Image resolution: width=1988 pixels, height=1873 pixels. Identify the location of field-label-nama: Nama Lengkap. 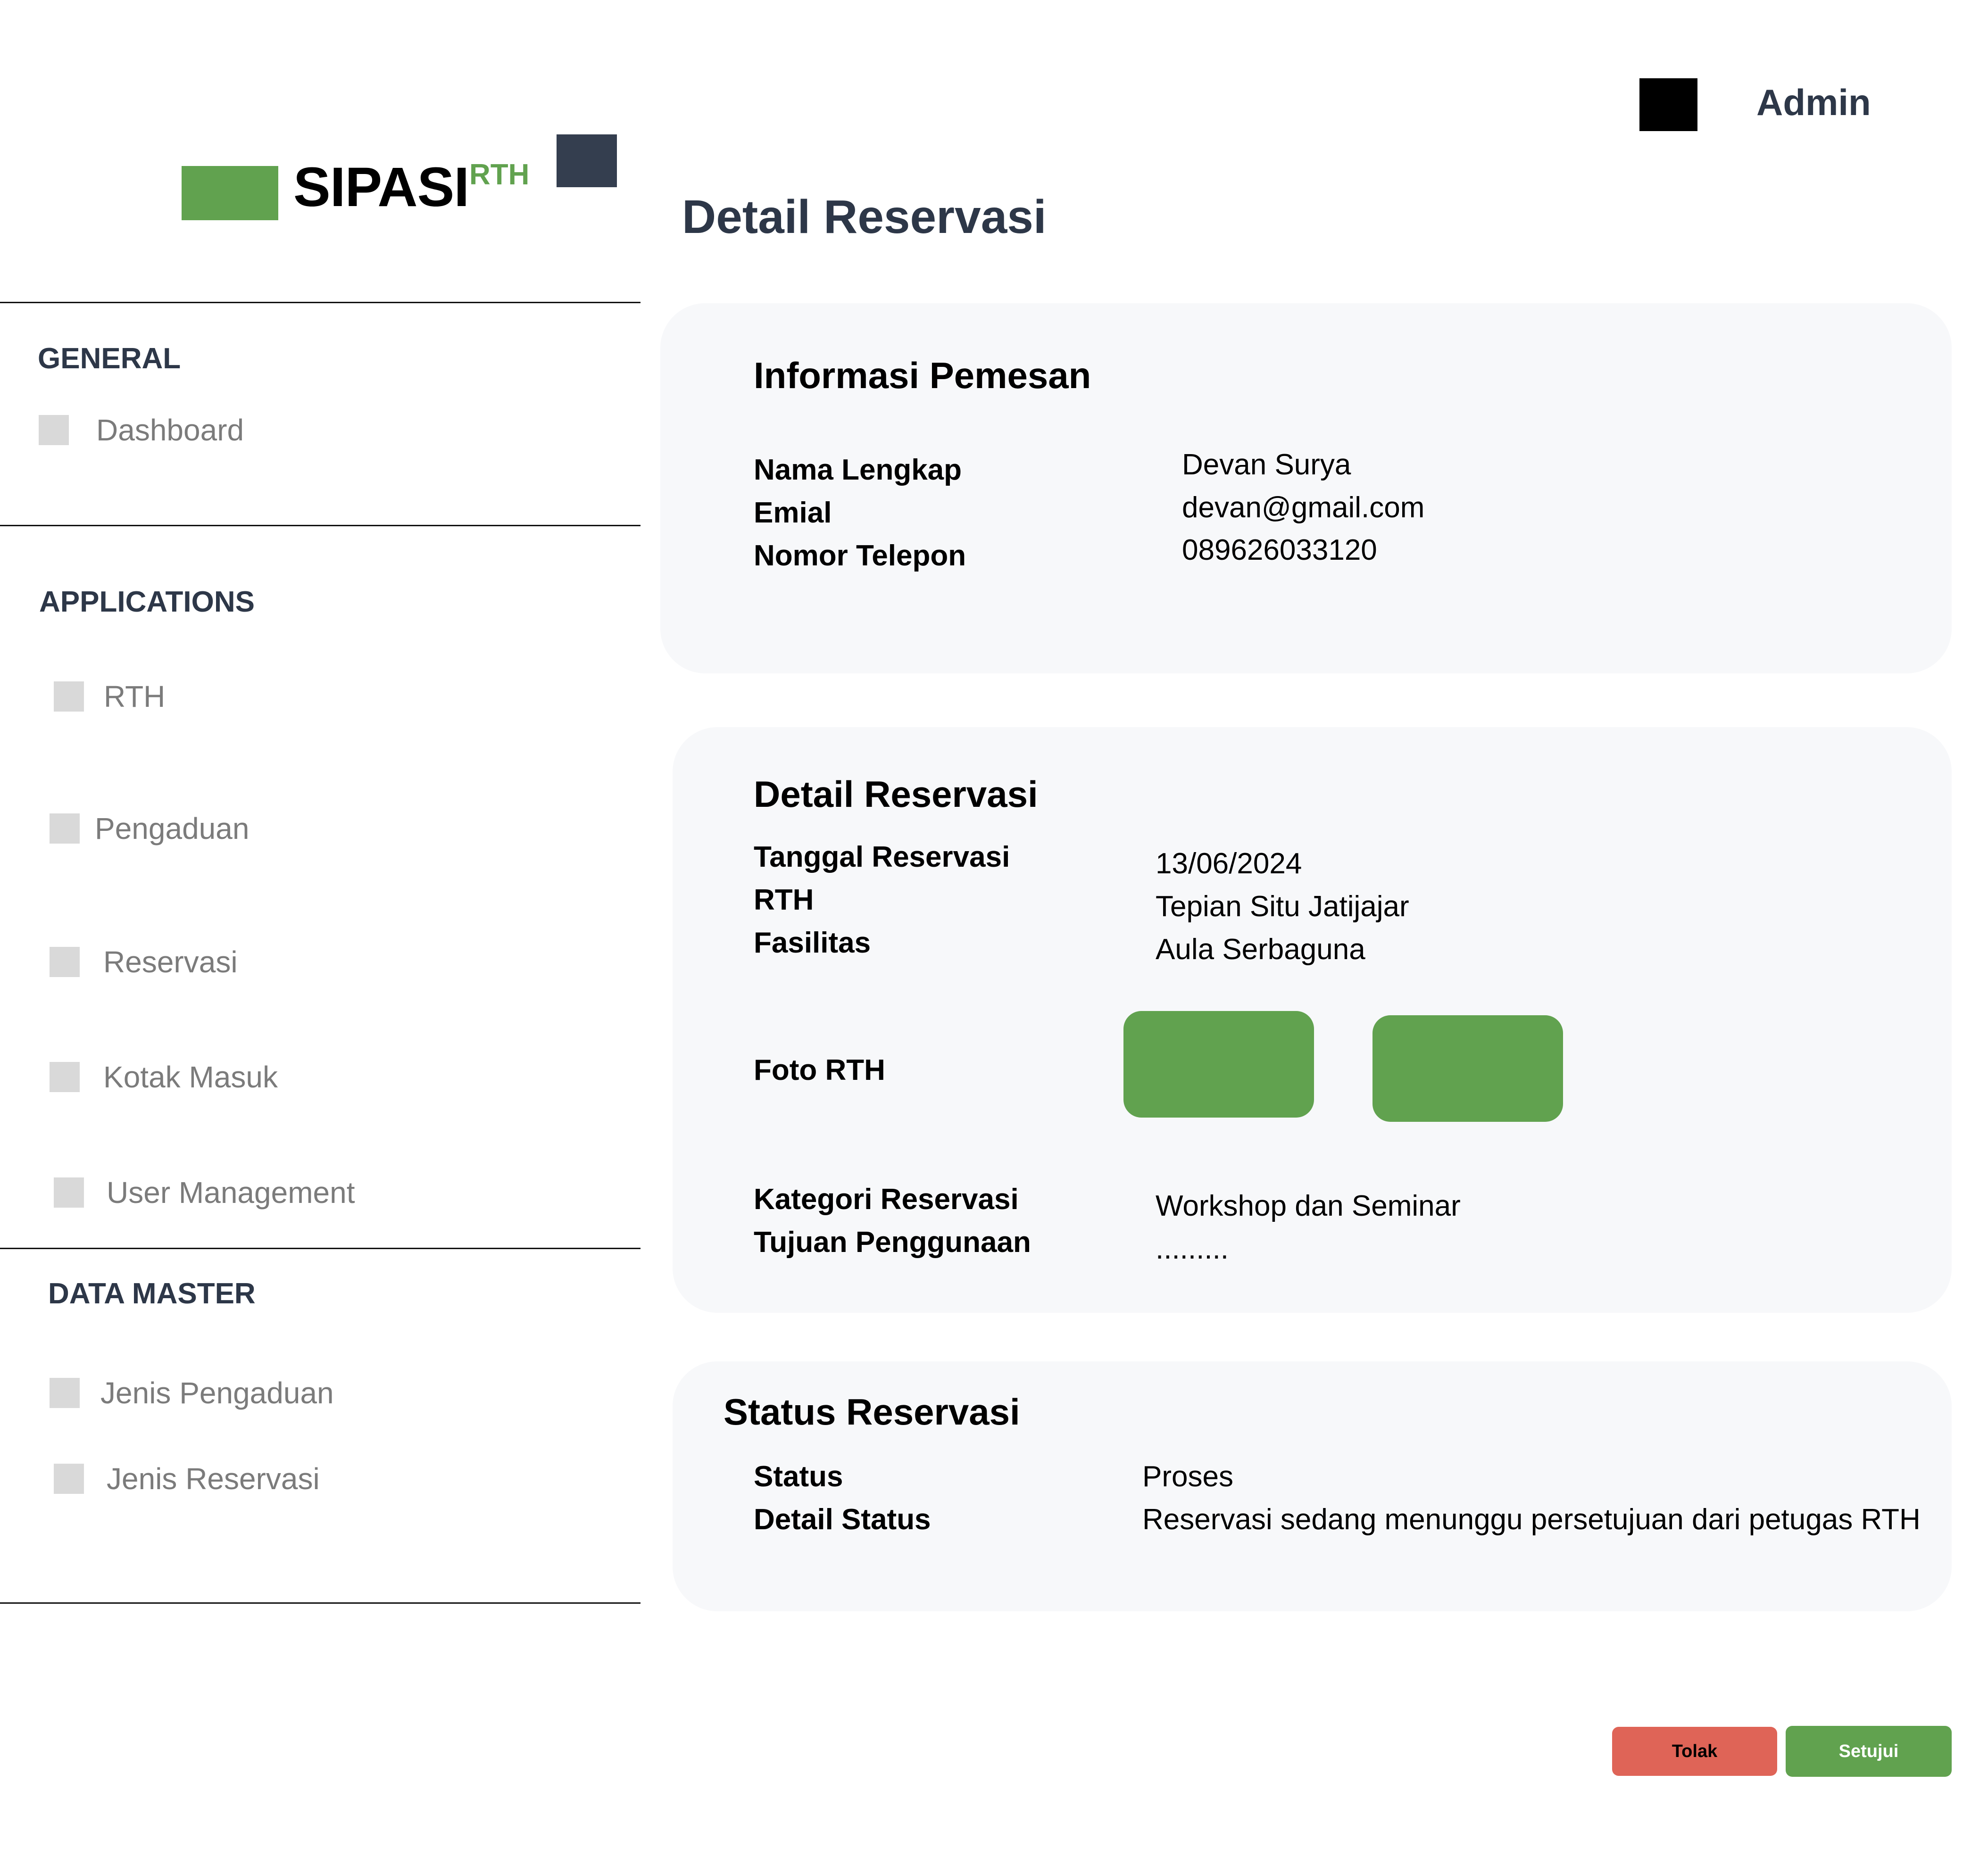
(858, 470).